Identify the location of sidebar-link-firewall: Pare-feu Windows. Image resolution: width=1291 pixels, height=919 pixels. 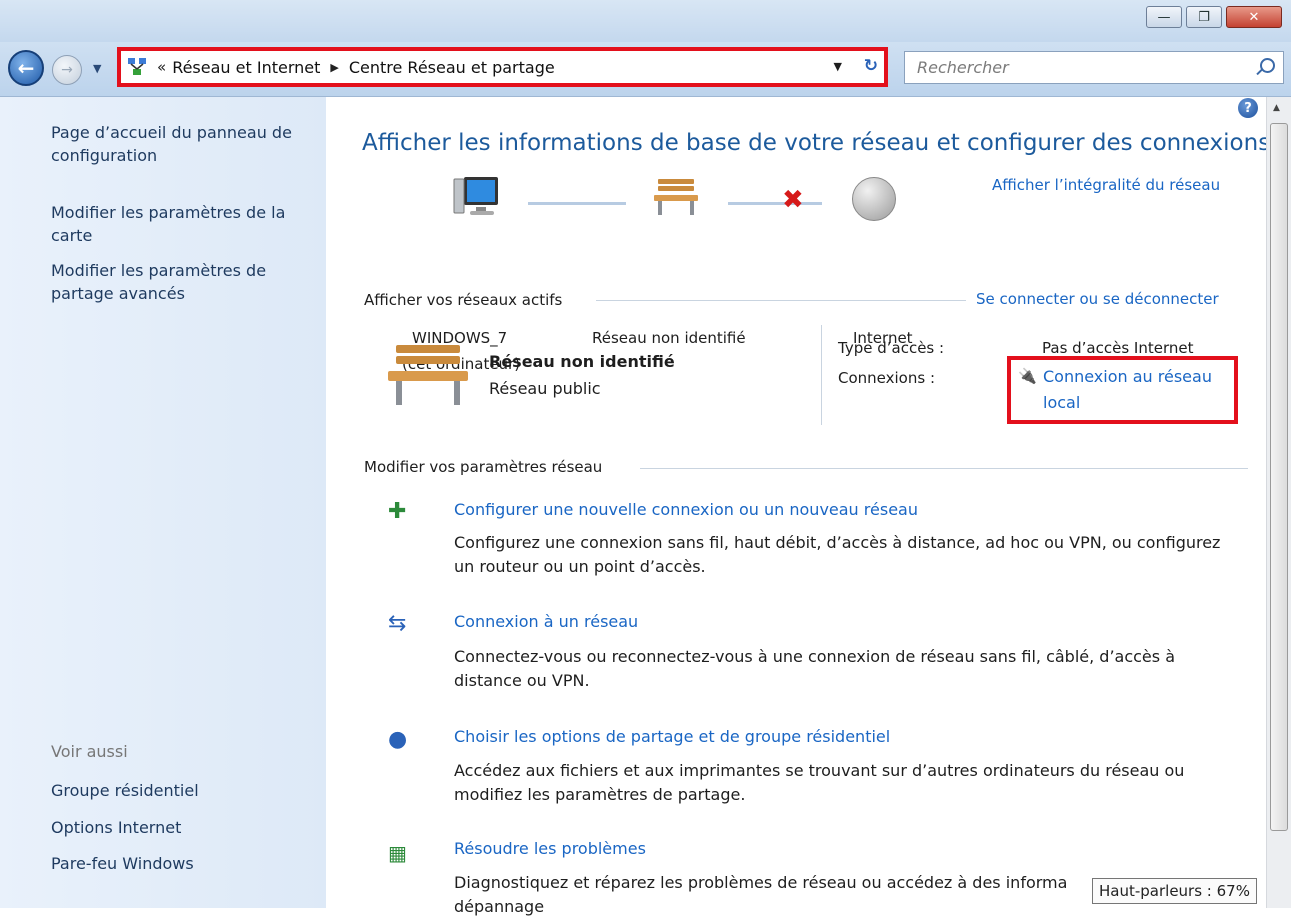
(122, 863).